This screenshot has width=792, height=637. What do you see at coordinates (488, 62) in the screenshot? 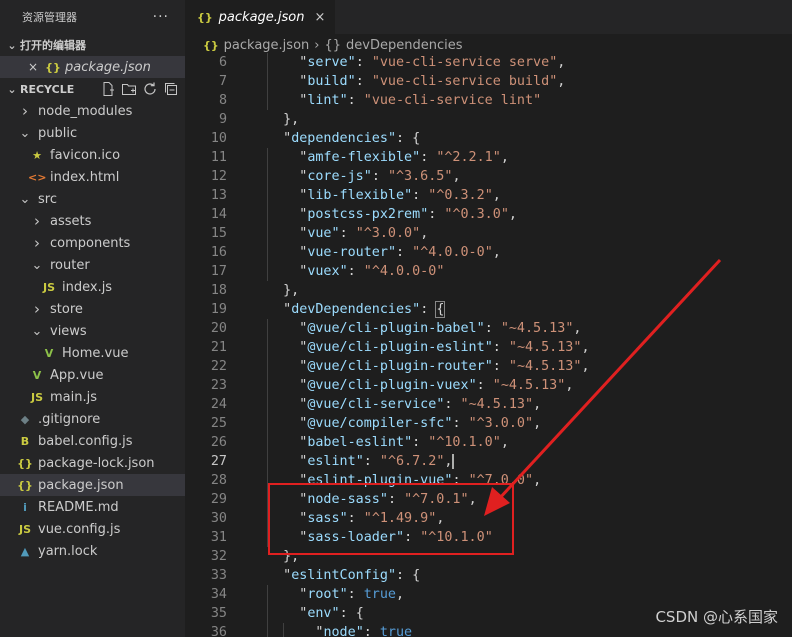
I see `code-line: 6 "serve": "vue-cli-service serve",` at bounding box center [488, 62].